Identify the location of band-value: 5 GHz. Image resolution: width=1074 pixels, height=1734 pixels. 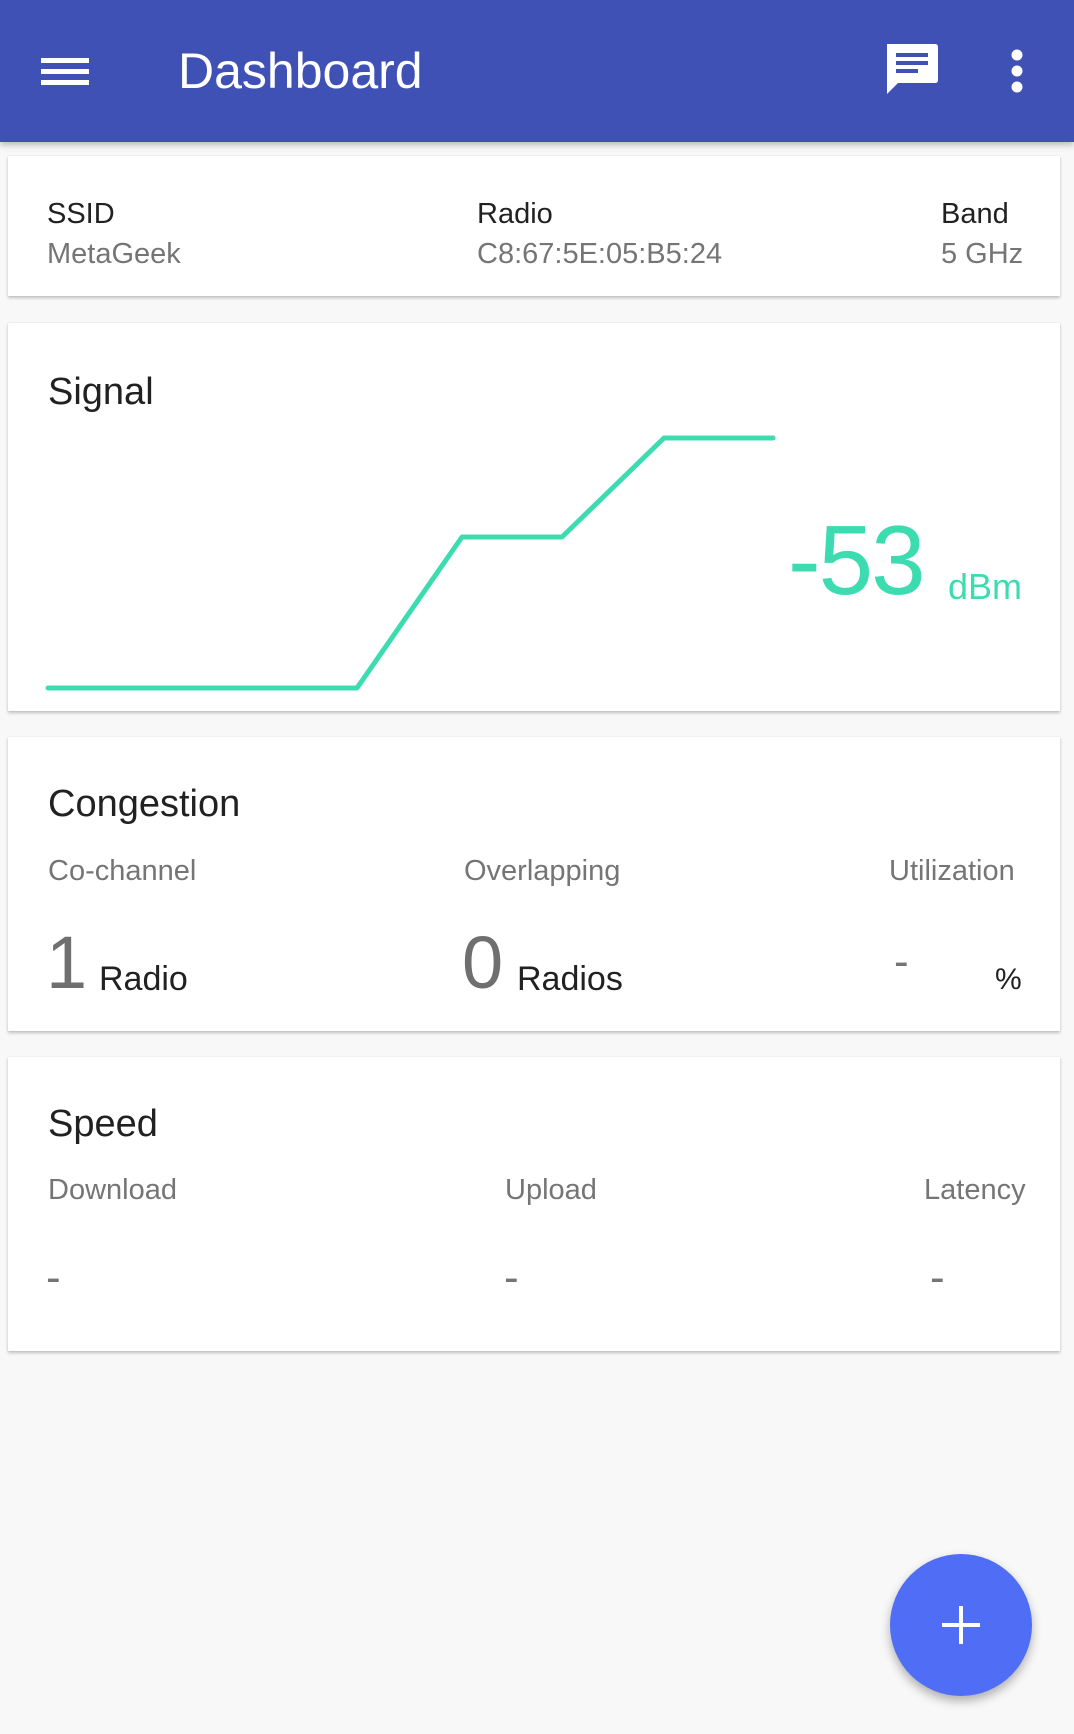
(982, 254).